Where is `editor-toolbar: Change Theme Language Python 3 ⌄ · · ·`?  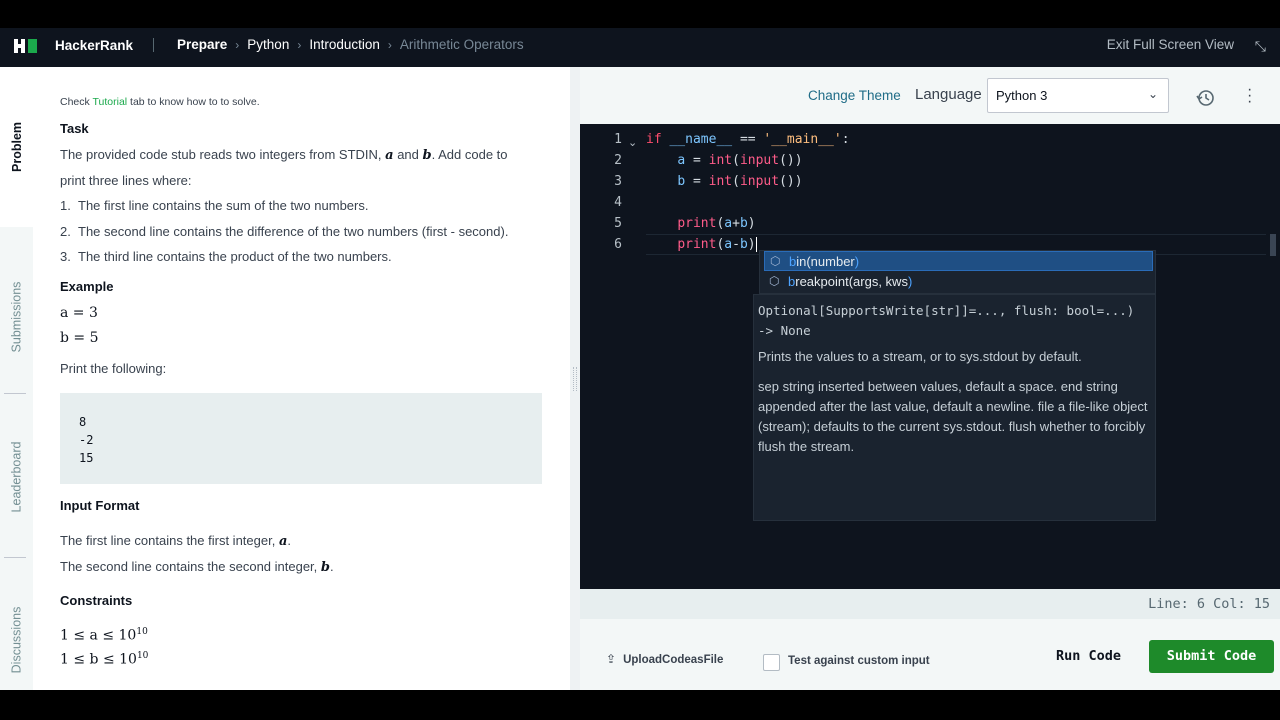
editor-toolbar: Change Theme Language Python 3 ⌄ · · · is located at coordinates (930, 95).